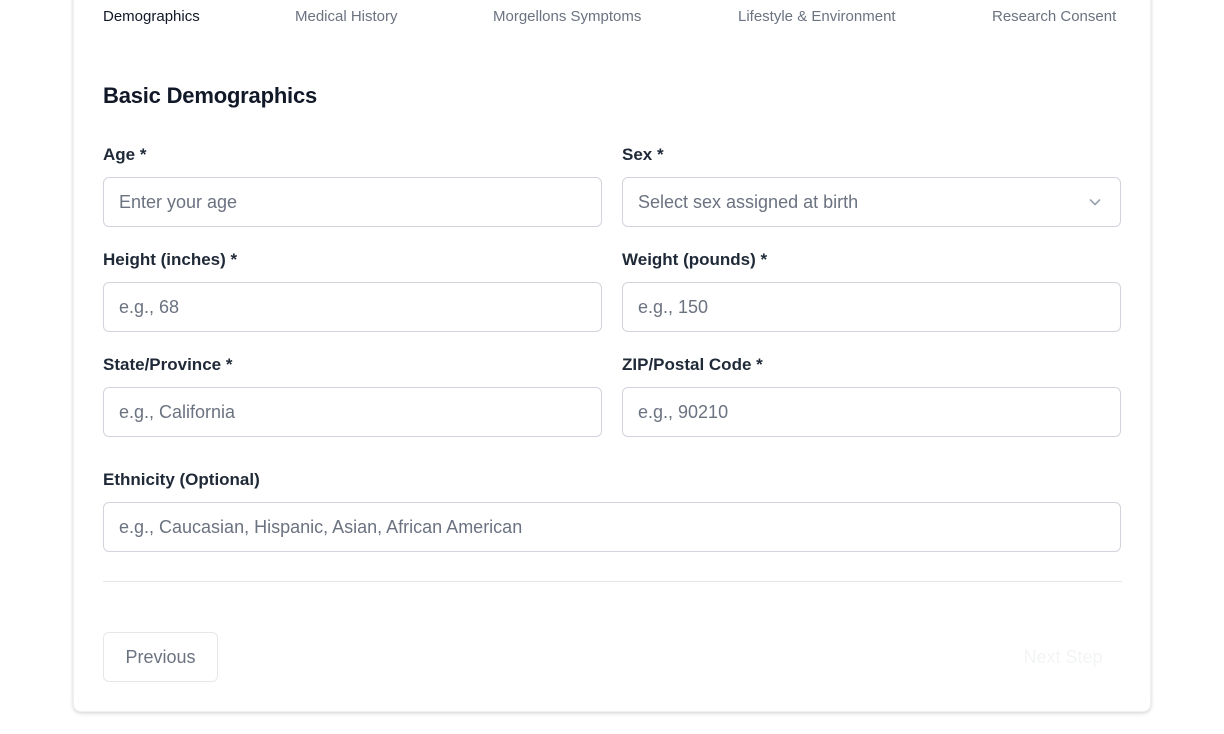 The image size is (1224, 734). What do you see at coordinates (181, 479) in the screenshot?
I see `ethnicity-label: Ethnicity (Optional)` at bounding box center [181, 479].